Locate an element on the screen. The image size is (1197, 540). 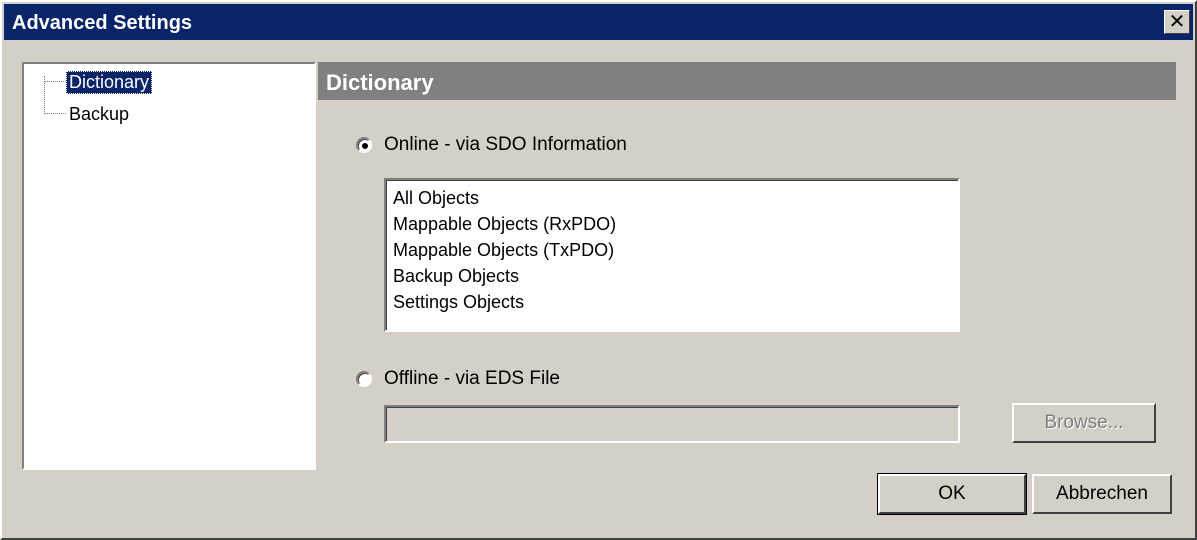
eds-file-field is located at coordinates (672, 424).